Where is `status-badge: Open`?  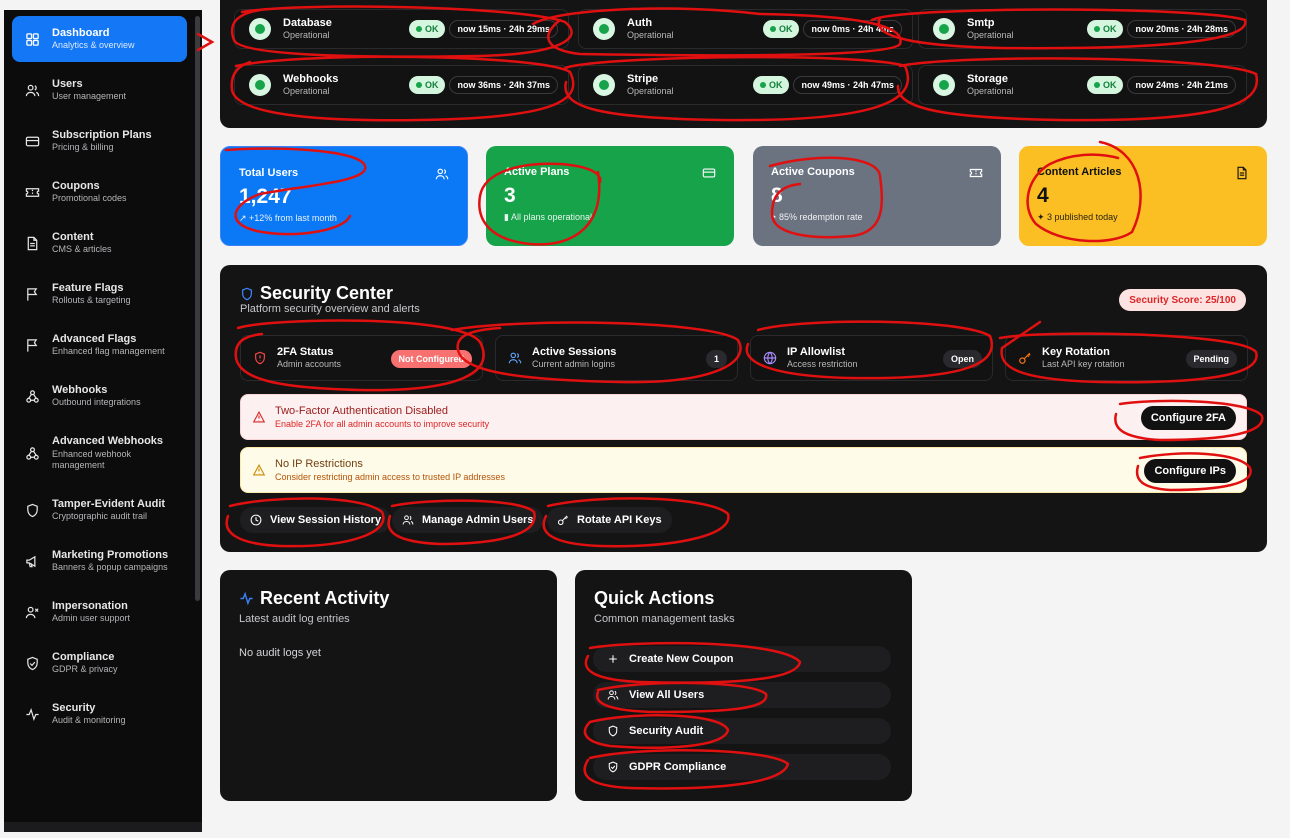 status-badge: Open is located at coordinates (962, 359).